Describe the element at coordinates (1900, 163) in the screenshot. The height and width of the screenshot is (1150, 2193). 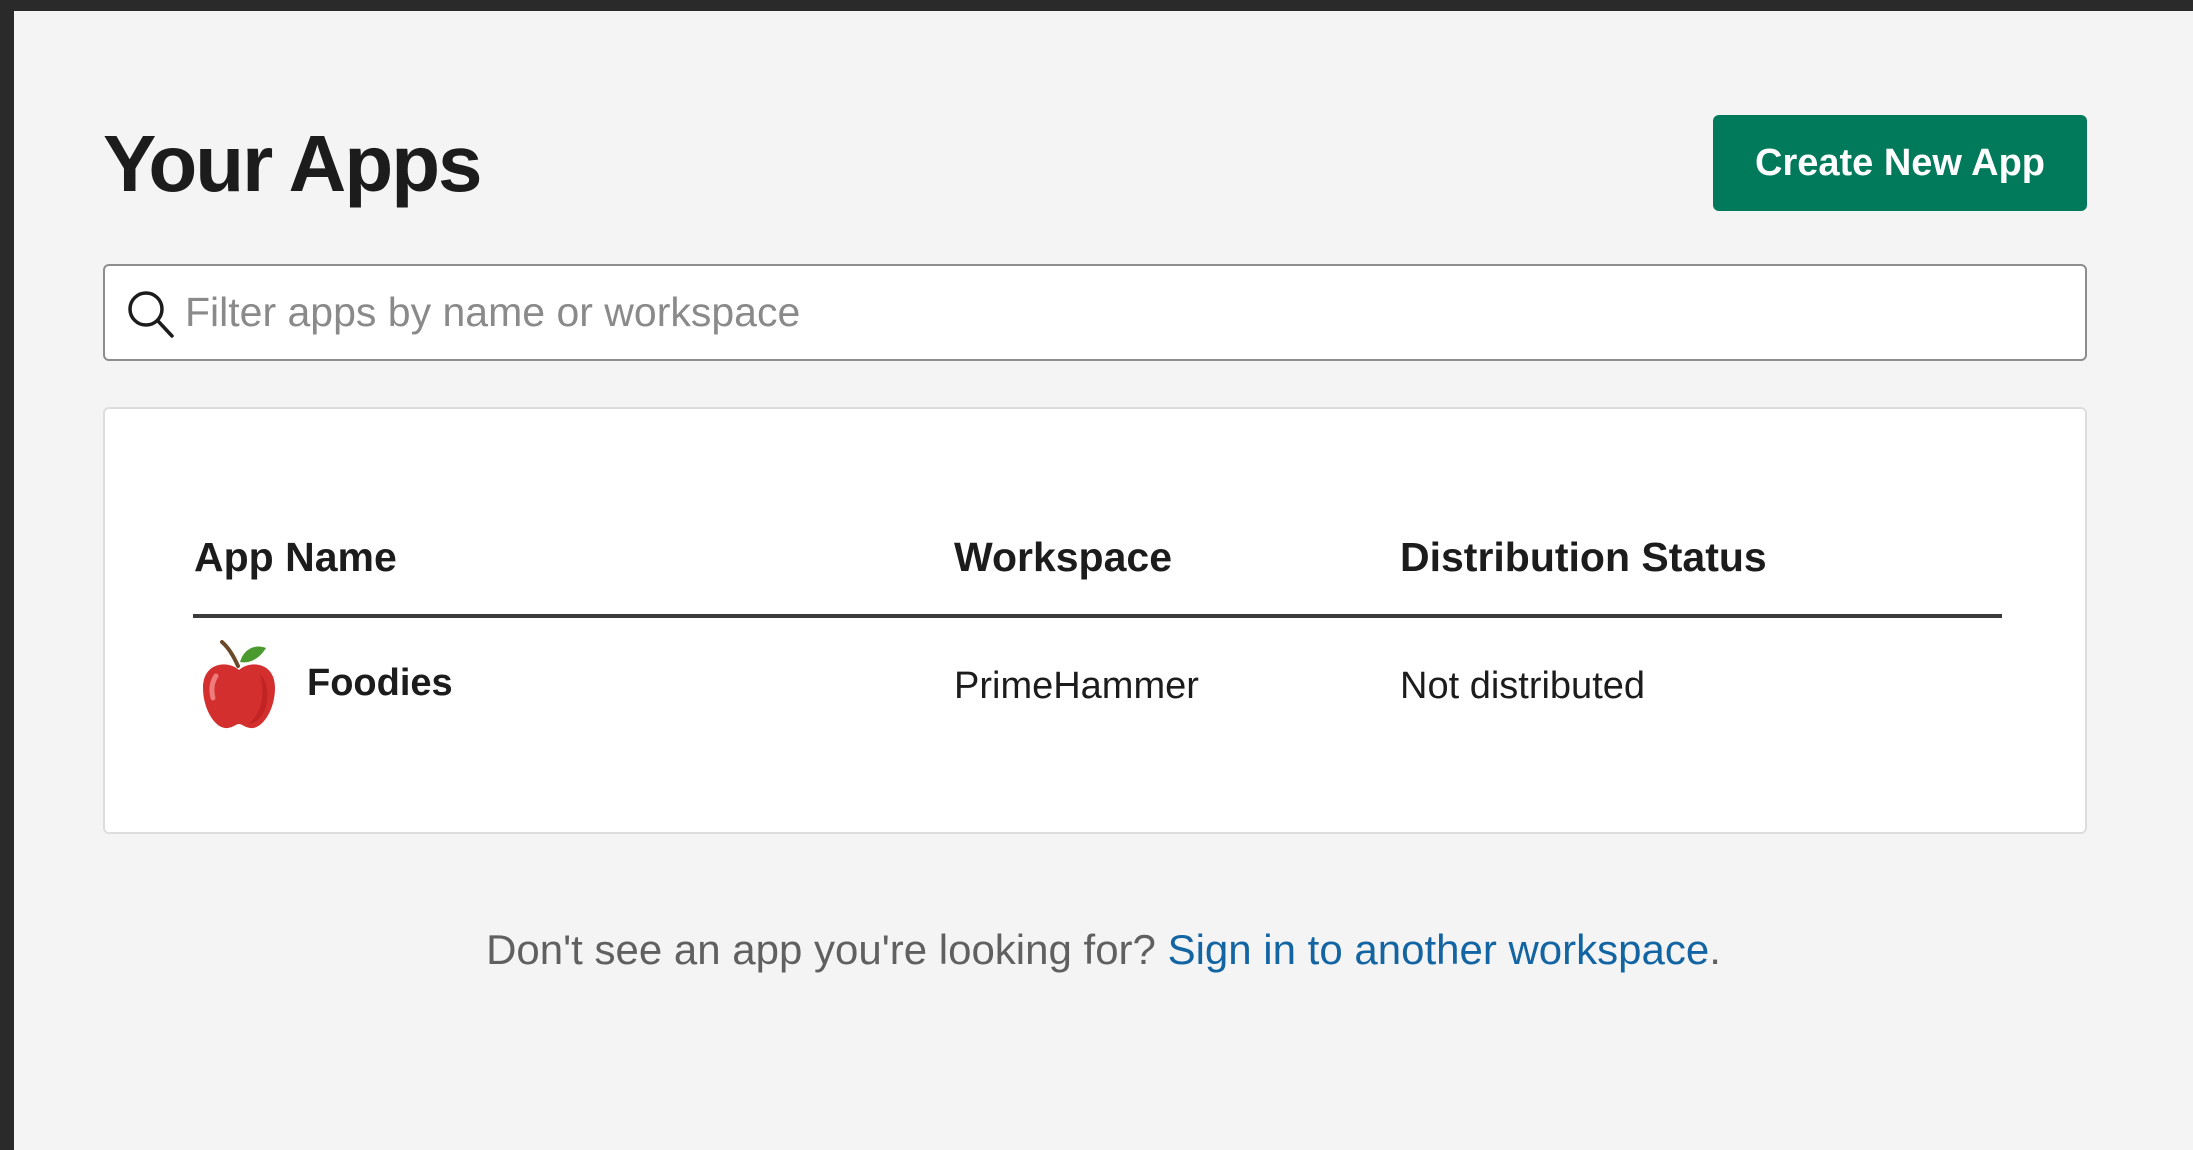
I see `create-new-app-button: Create New App` at that location.